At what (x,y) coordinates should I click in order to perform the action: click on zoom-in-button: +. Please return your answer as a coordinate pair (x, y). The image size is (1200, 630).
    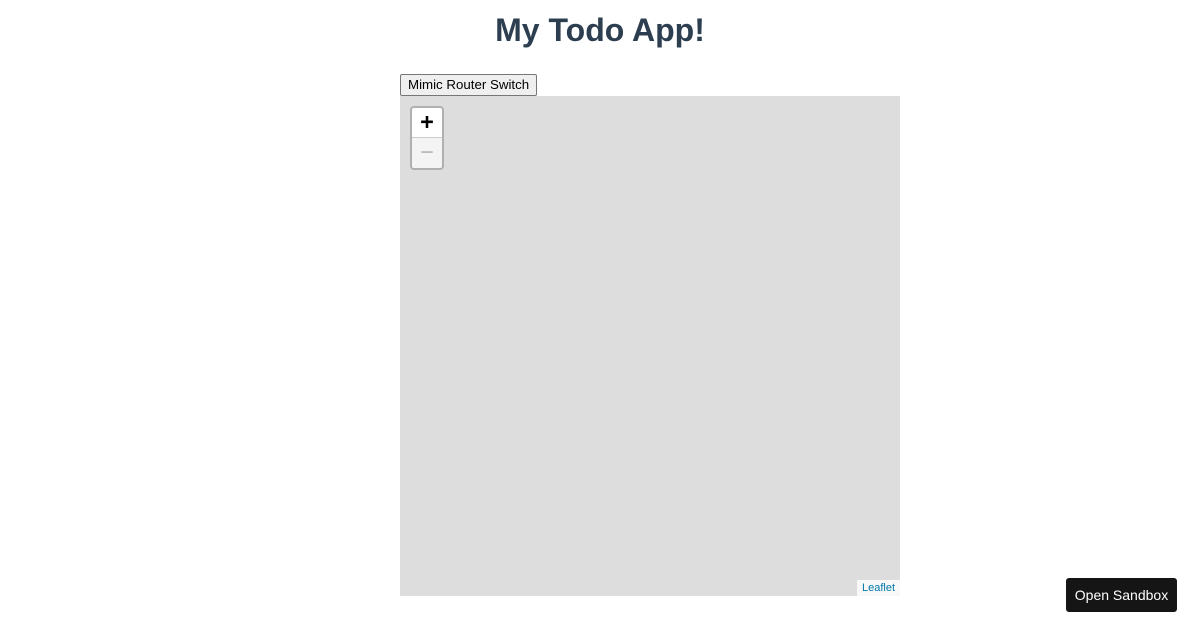
    Looking at the image, I should click on (427, 123).